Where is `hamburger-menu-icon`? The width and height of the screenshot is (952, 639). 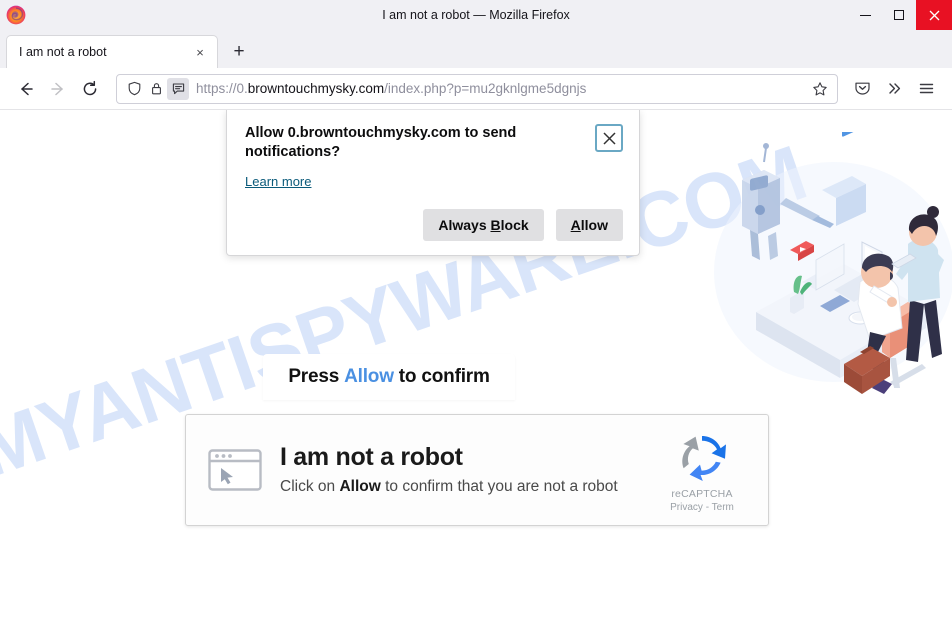
hamburger-menu-icon is located at coordinates (926, 88).